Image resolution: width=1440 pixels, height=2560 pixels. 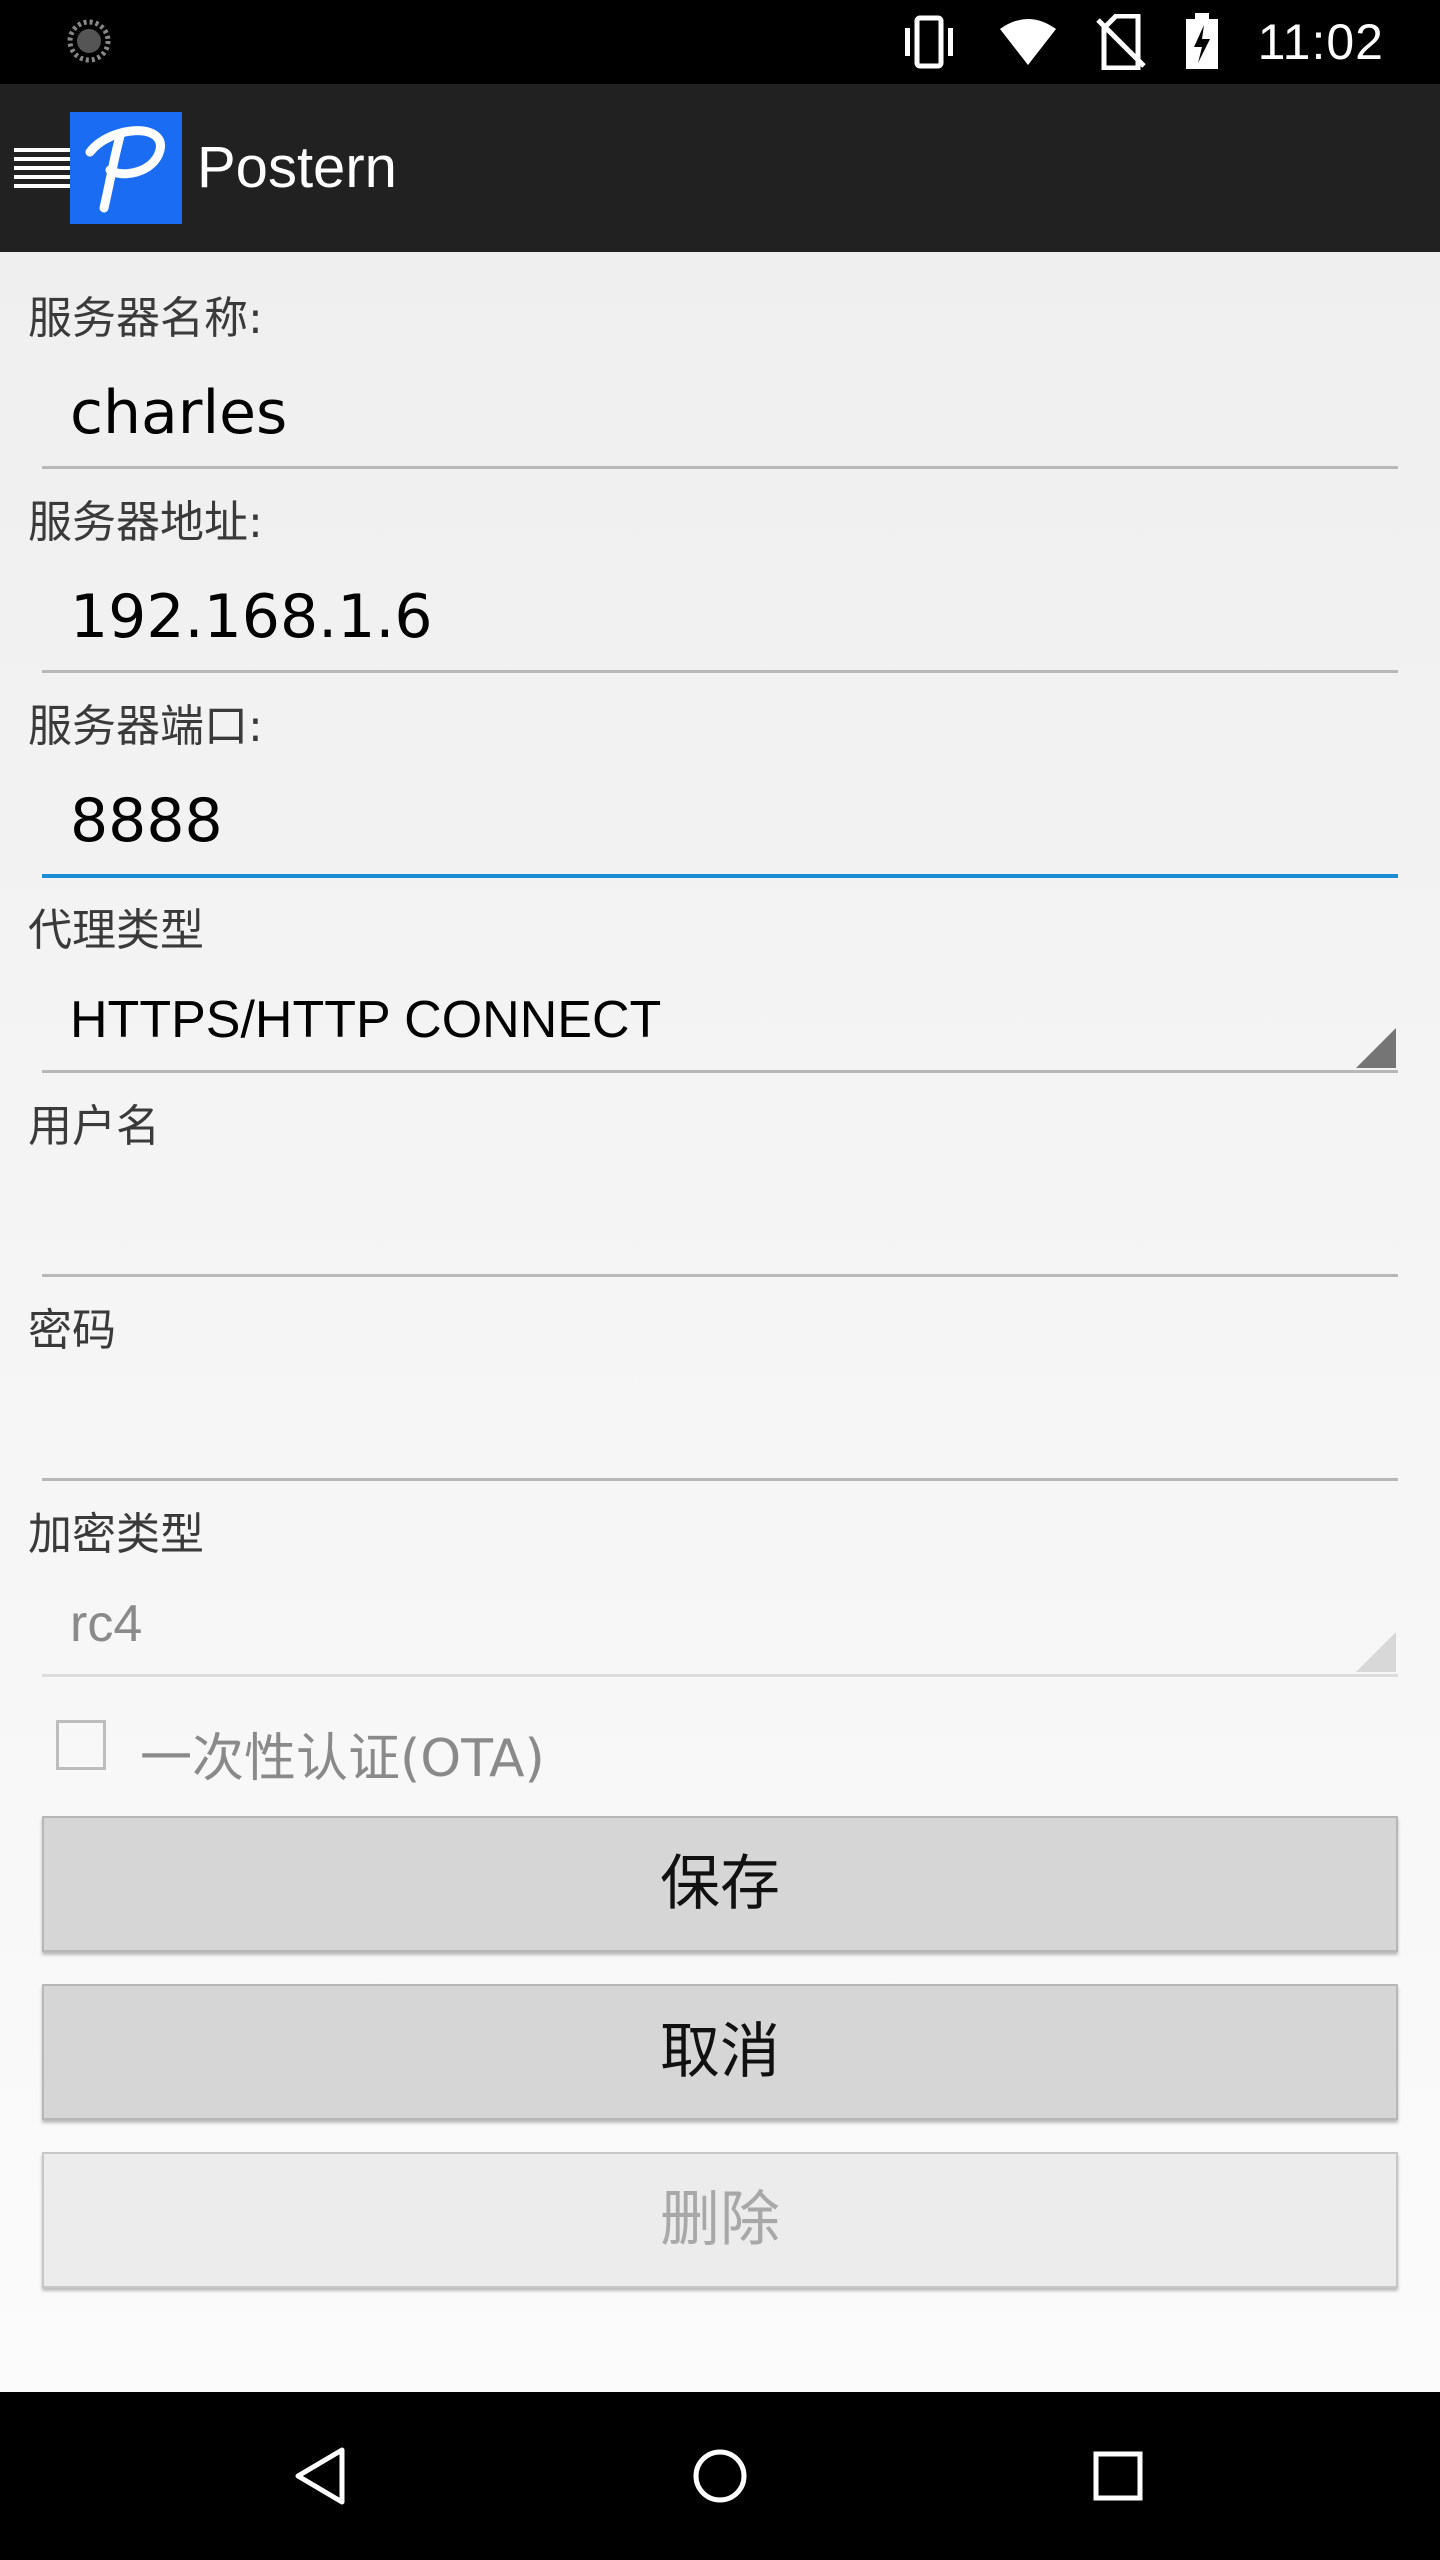 I want to click on server-address-label: 服务器地址:, so click(x=145, y=522).